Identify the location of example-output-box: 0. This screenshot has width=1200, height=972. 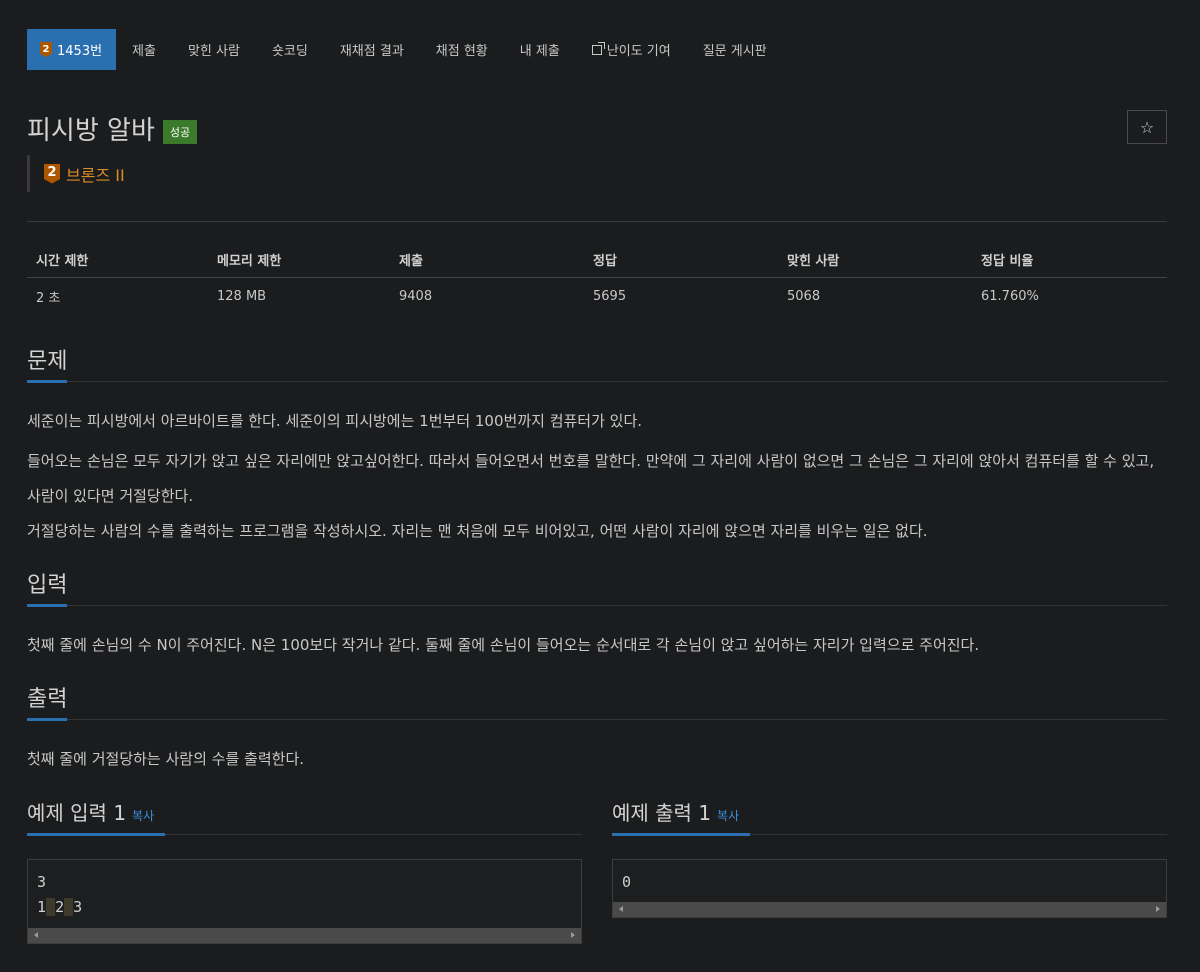
(889, 888).